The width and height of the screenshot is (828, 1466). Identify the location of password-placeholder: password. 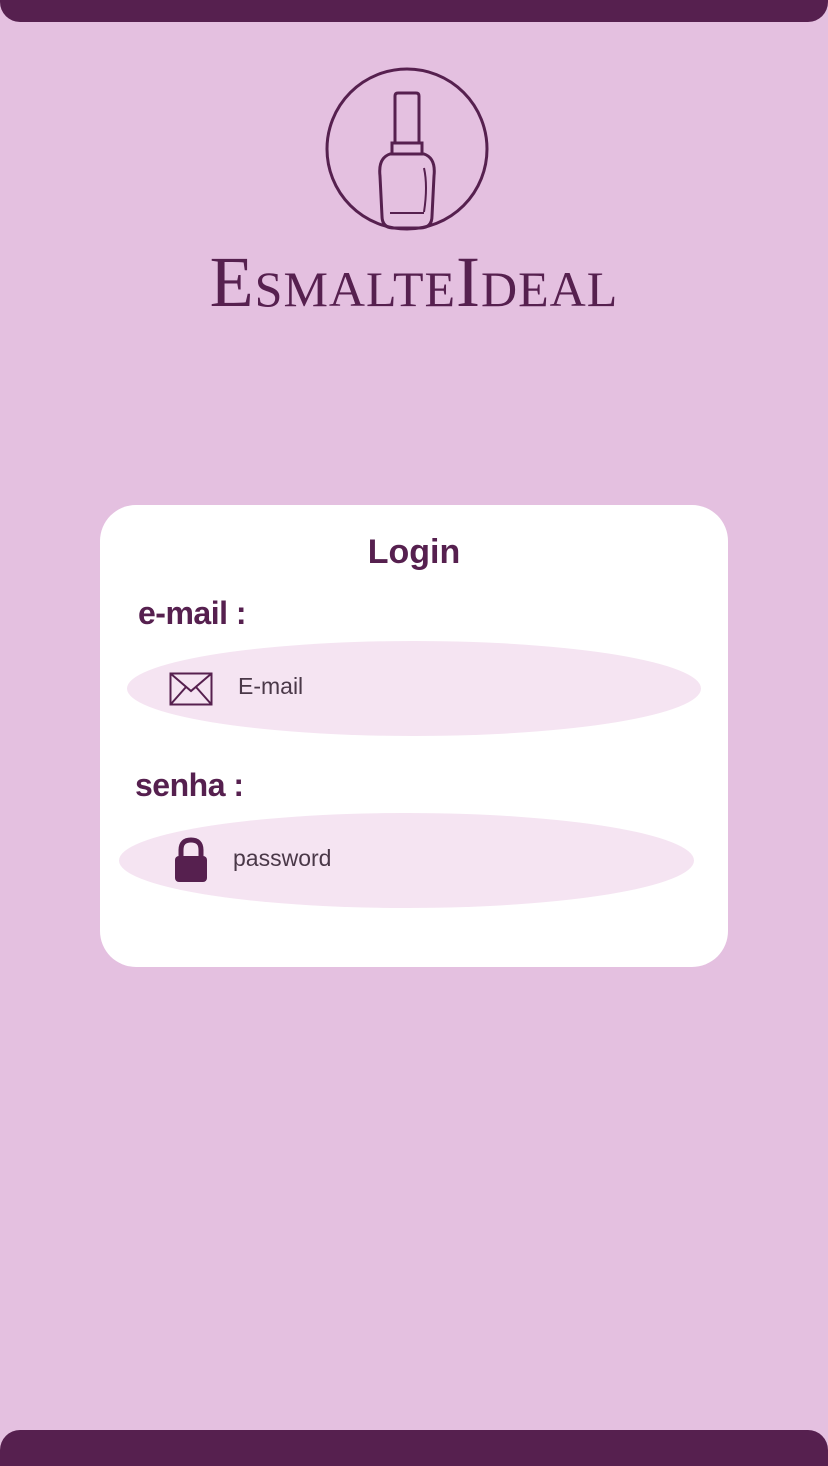
(282, 858).